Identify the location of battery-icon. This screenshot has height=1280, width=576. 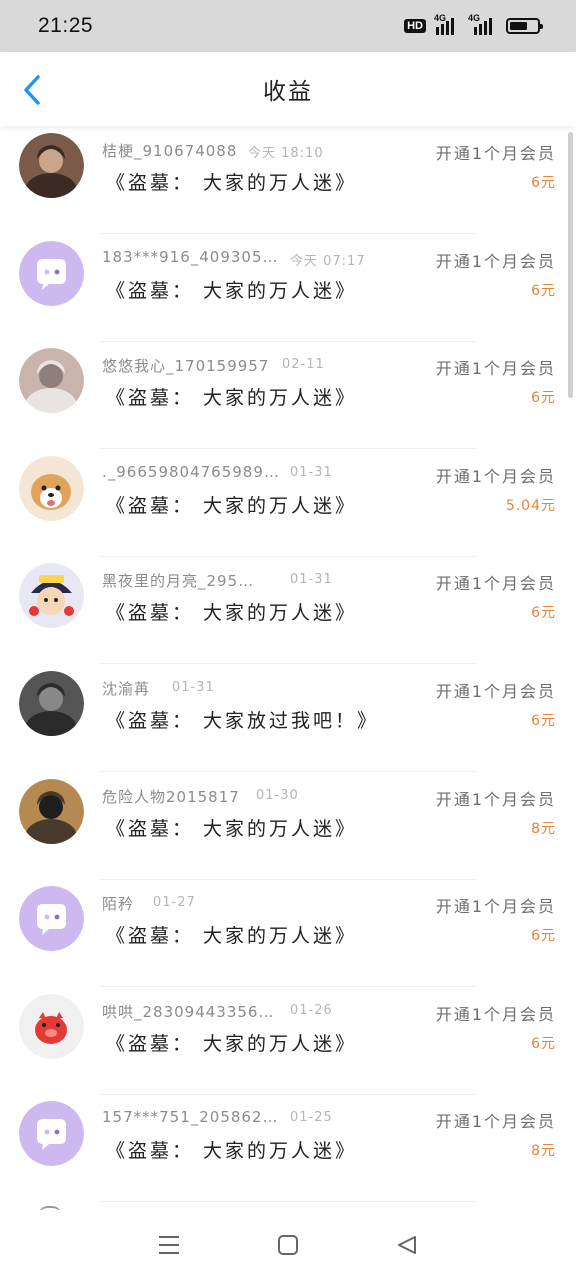
(524, 26).